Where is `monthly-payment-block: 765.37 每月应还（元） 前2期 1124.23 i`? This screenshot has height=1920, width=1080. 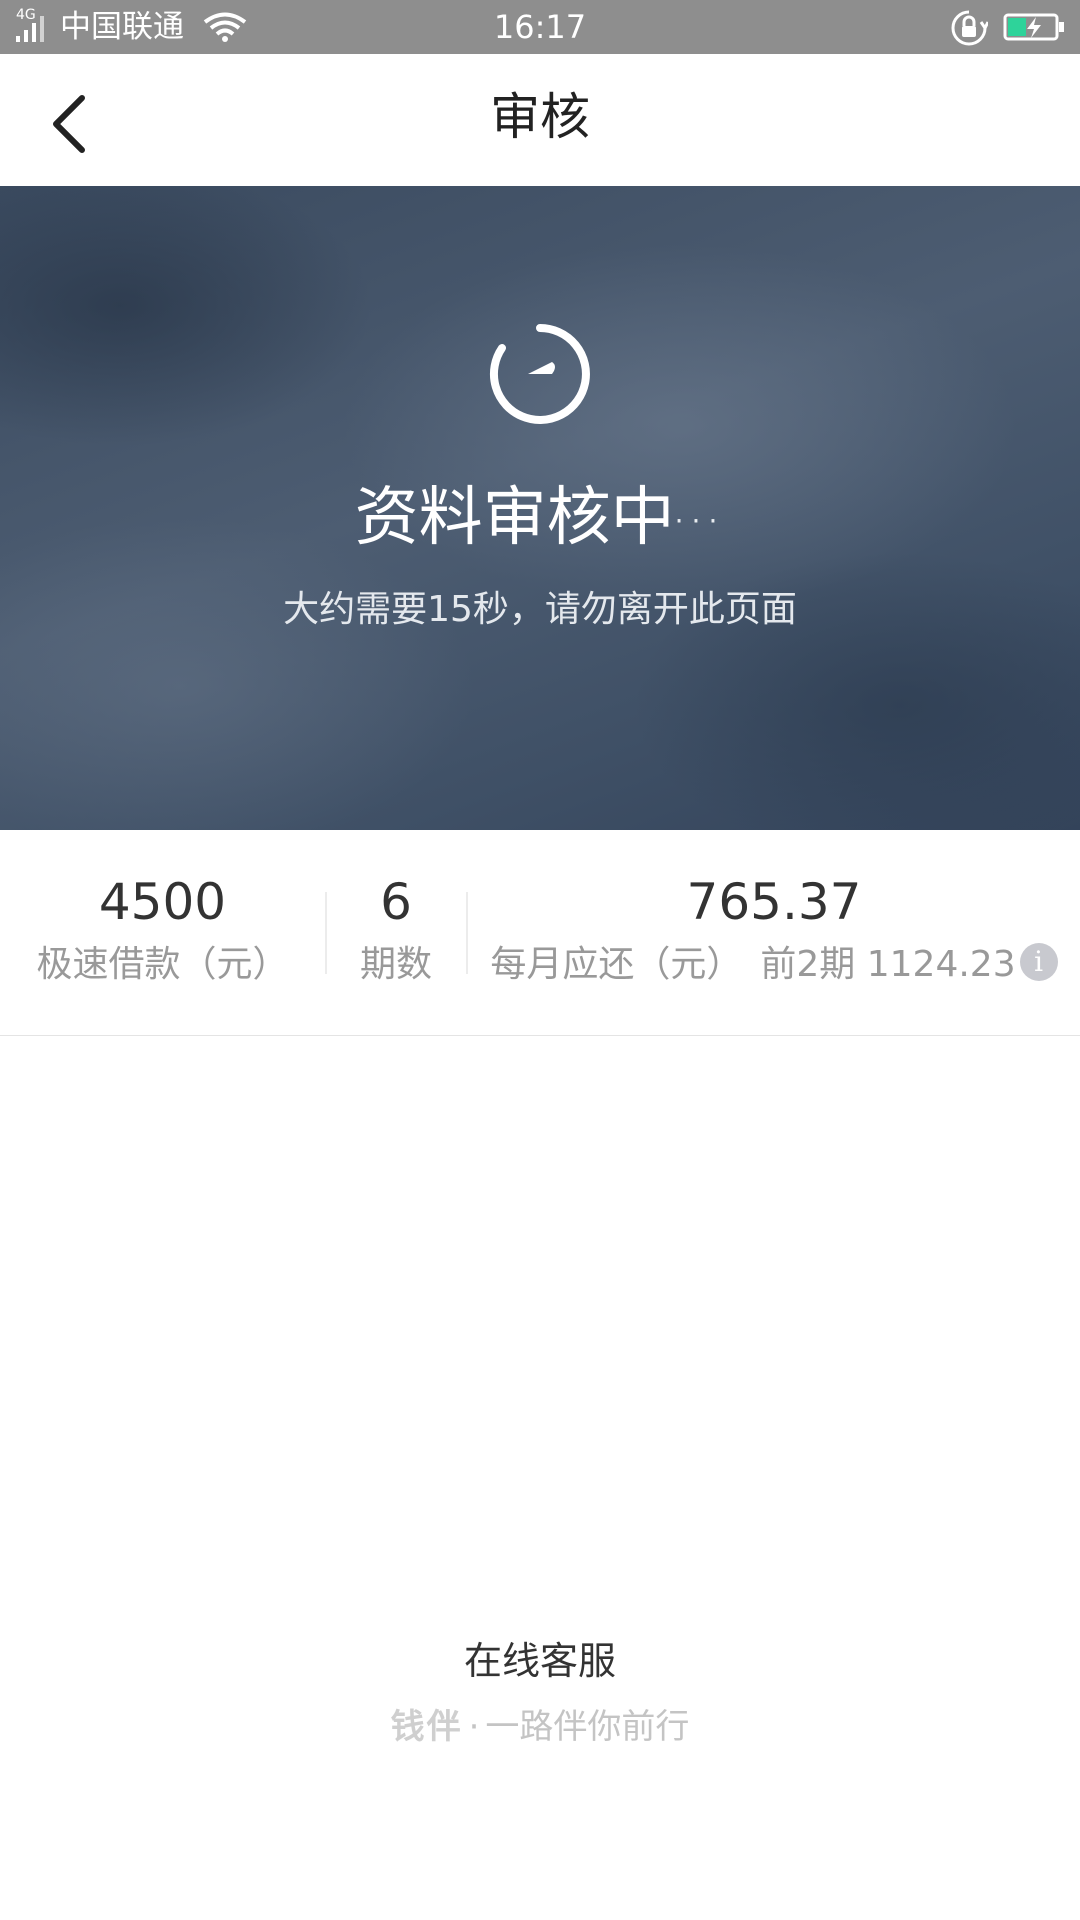
monthly-payment-block: 765.37 每月应还（元） 前2期 1124.23 i is located at coordinates (774, 929).